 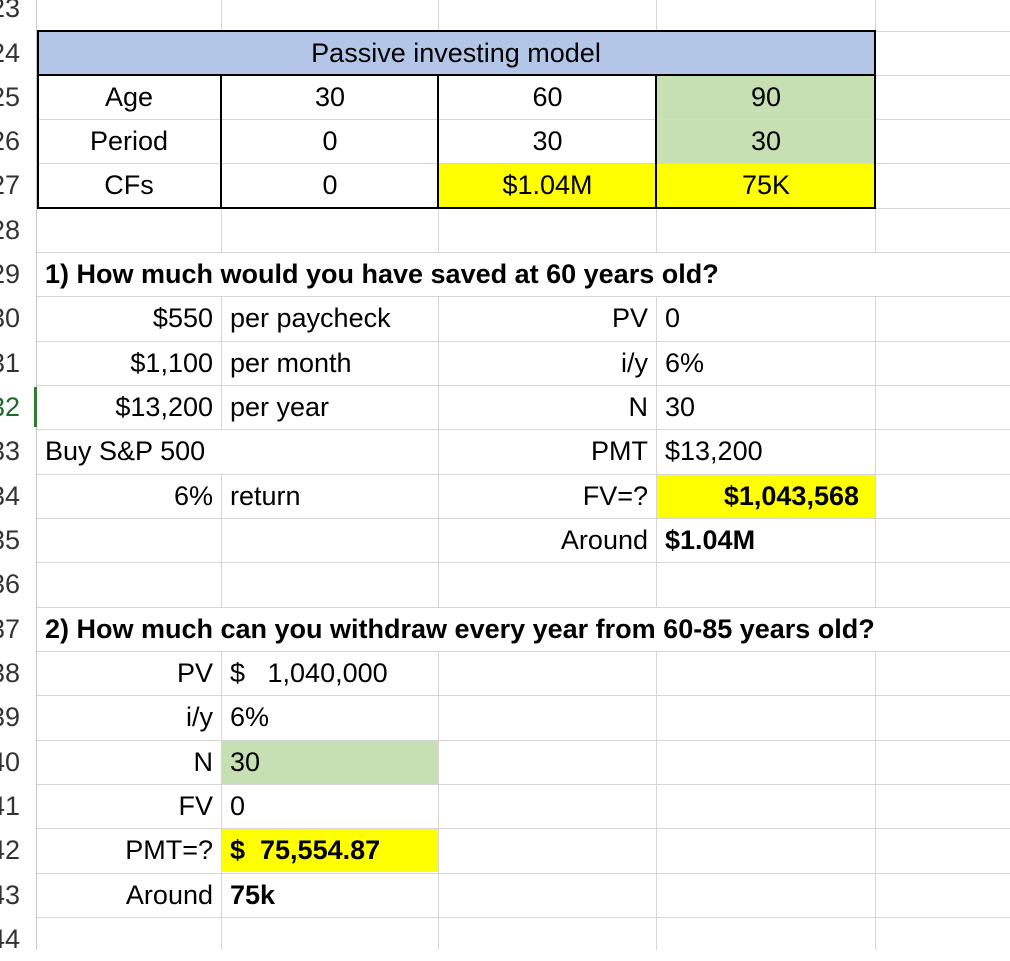 What do you see at coordinates (456, 53) in the screenshot?
I see `table-title: Passive investing model` at bounding box center [456, 53].